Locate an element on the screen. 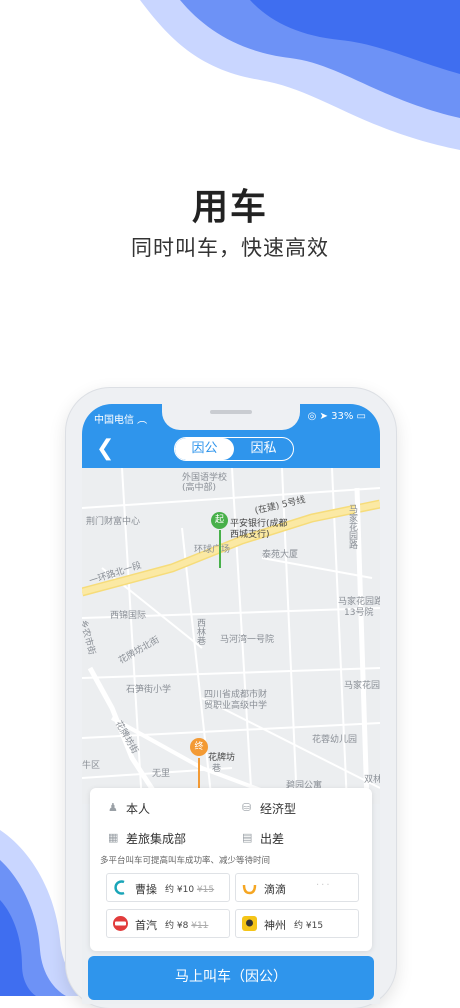 This screenshot has height=1008, width=460. decorative-wave-top is located at coordinates (300, 75).